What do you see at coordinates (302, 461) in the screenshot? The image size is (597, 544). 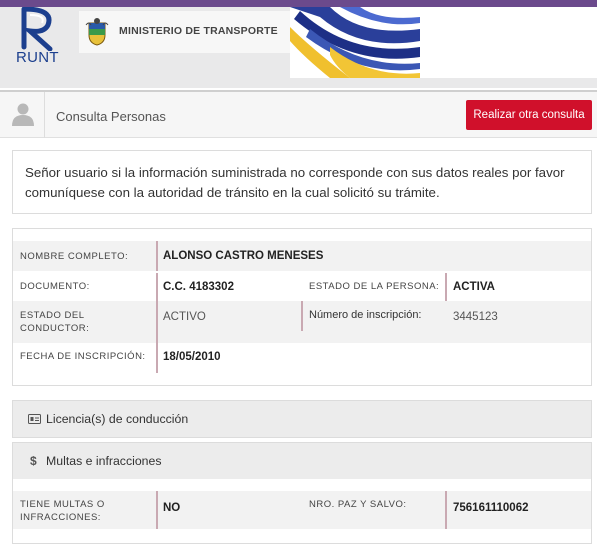 I see `multas-section-header: $ Multas e infracciones` at bounding box center [302, 461].